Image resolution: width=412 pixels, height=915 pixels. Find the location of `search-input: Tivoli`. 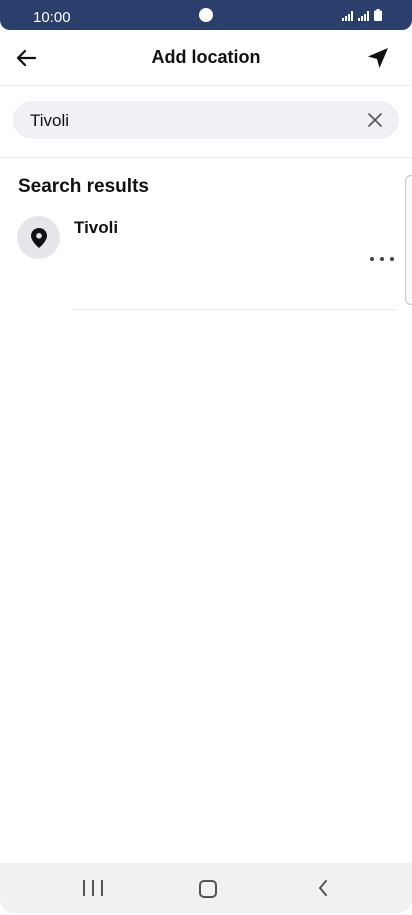

search-input: Tivoli is located at coordinates (206, 120).